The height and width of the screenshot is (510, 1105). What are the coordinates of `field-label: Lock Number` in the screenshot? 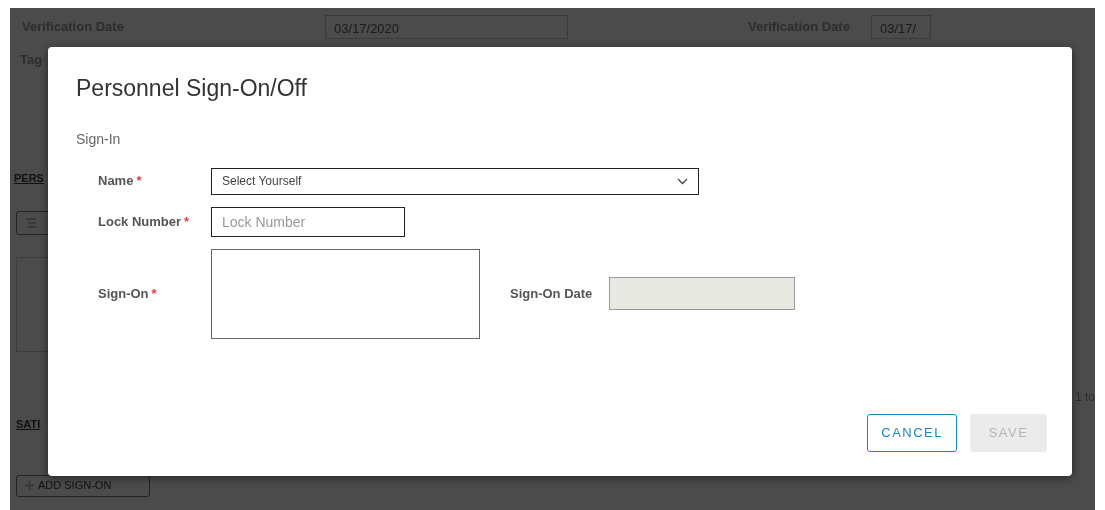 It's located at (140, 221).